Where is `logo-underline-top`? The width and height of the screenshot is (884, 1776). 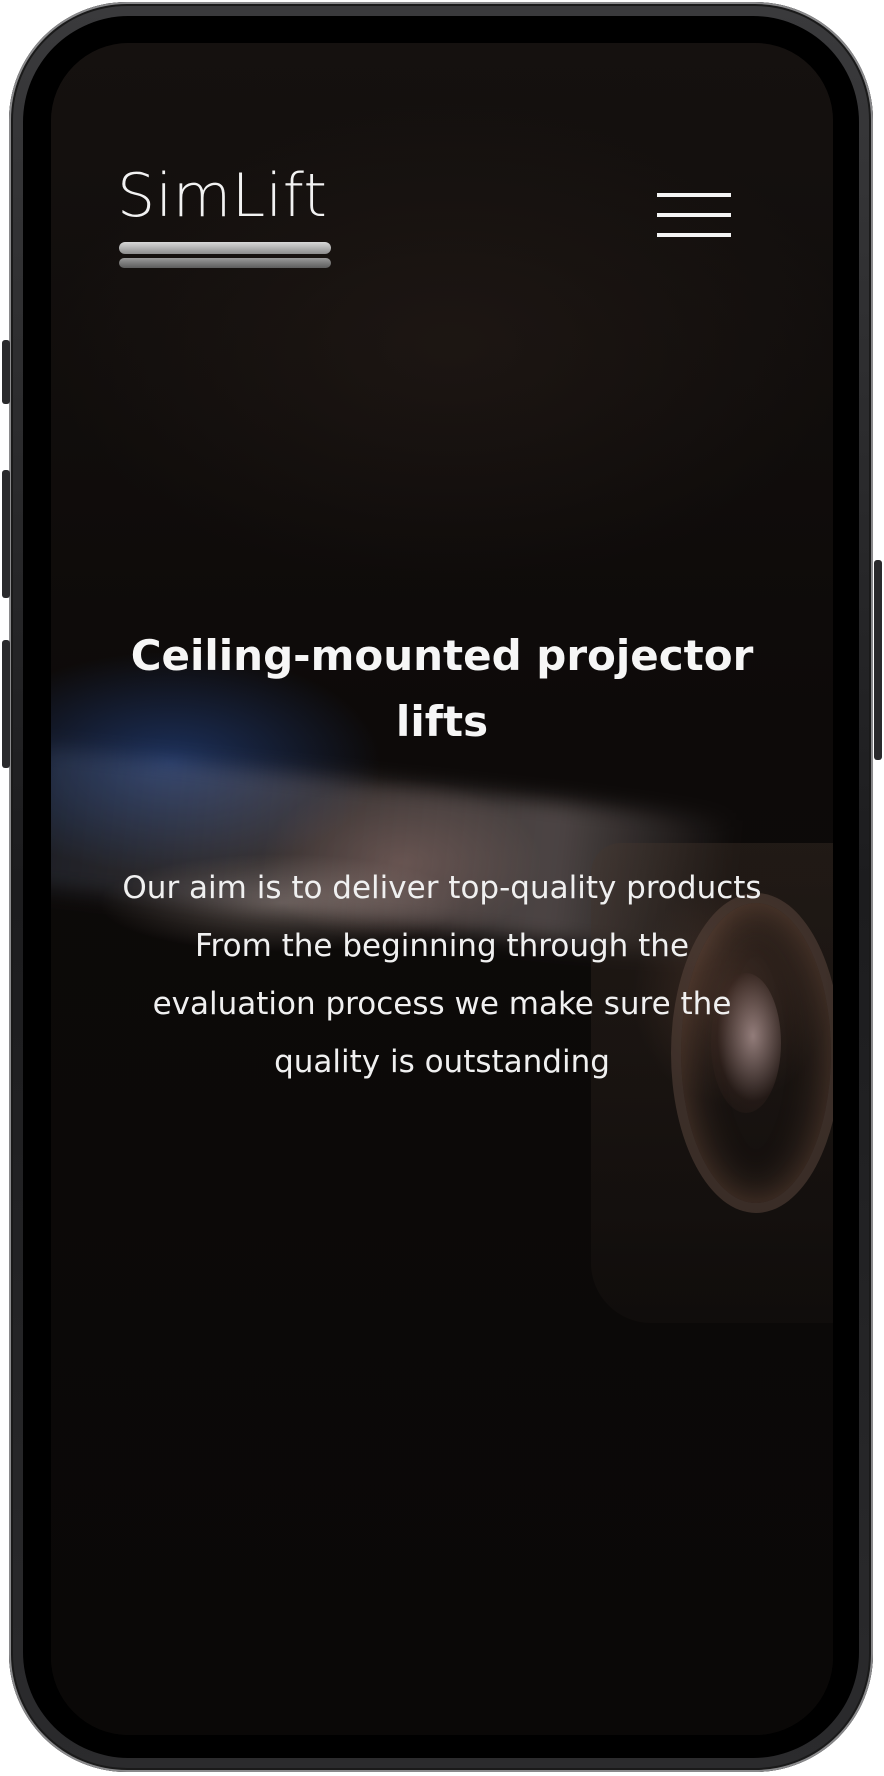 logo-underline-top is located at coordinates (225, 248).